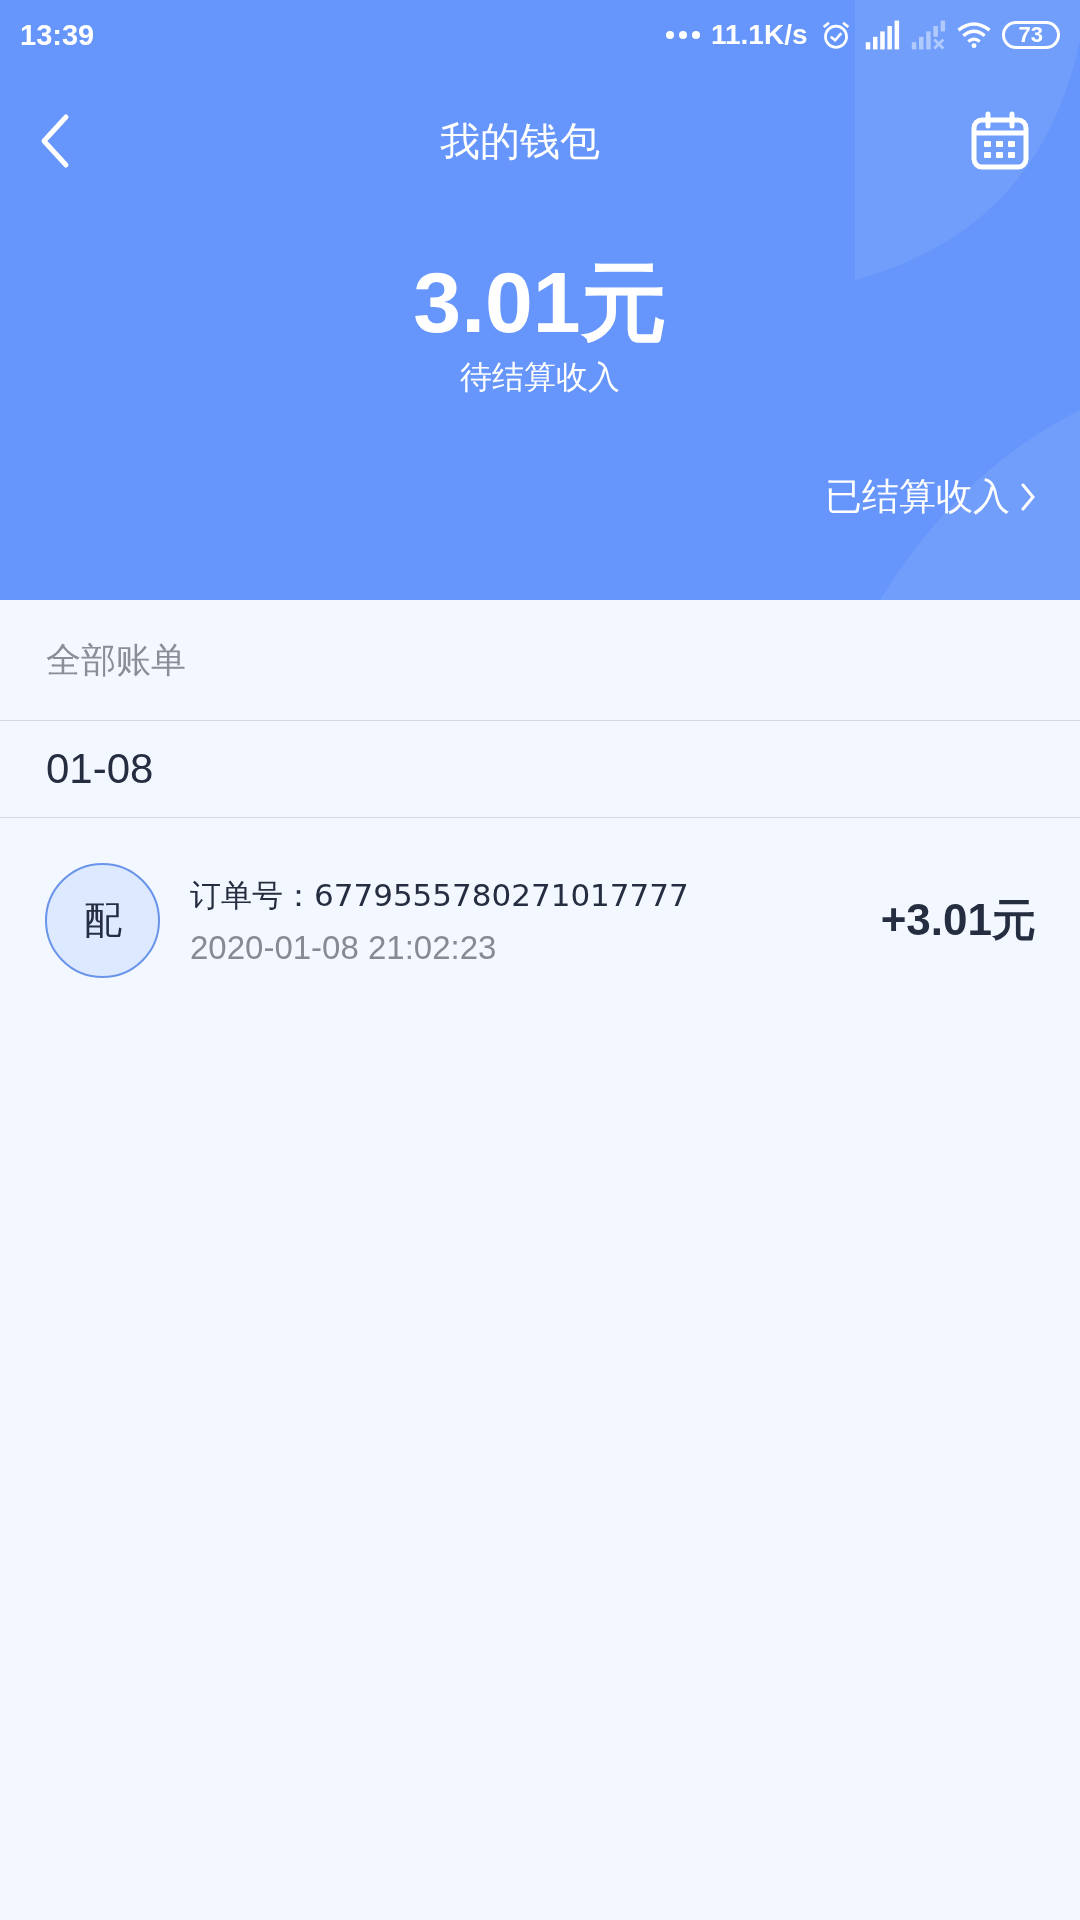 Image resolution: width=1080 pixels, height=1920 pixels. Describe the element at coordinates (57, 35) in the screenshot. I see `status-time: 13:39` at that location.